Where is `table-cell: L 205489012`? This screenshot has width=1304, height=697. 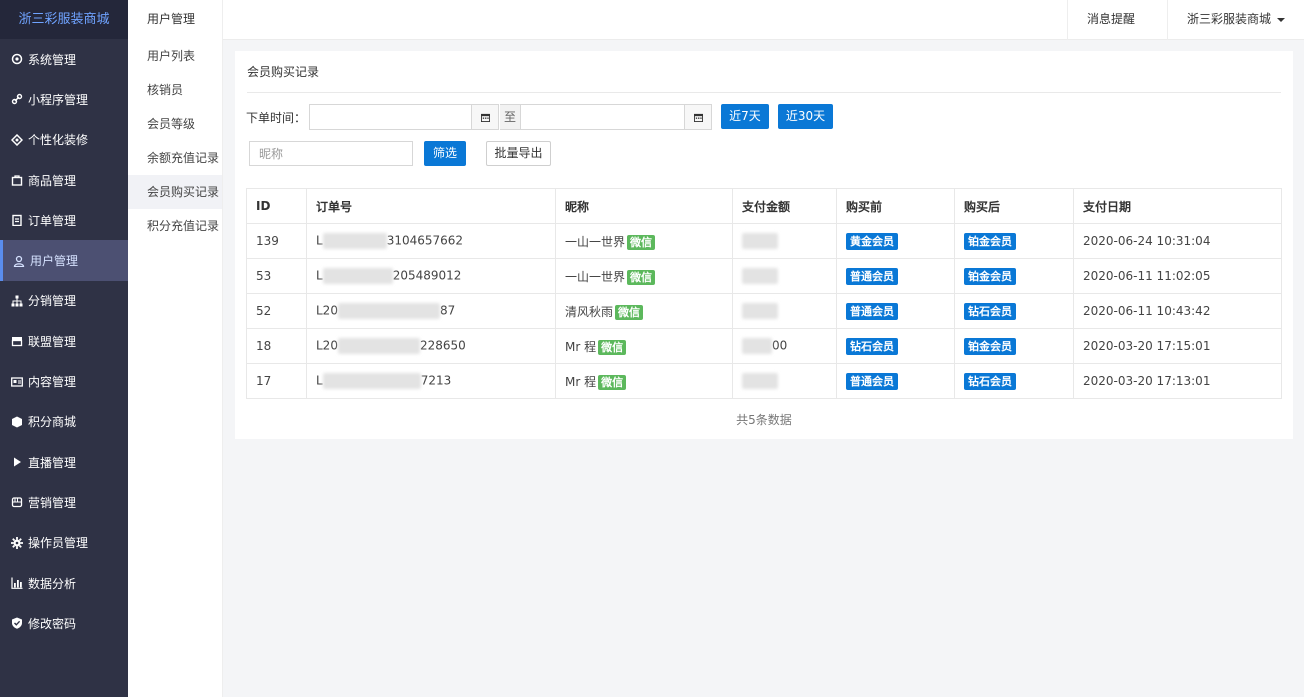 table-cell: L 205489012 is located at coordinates (431, 276).